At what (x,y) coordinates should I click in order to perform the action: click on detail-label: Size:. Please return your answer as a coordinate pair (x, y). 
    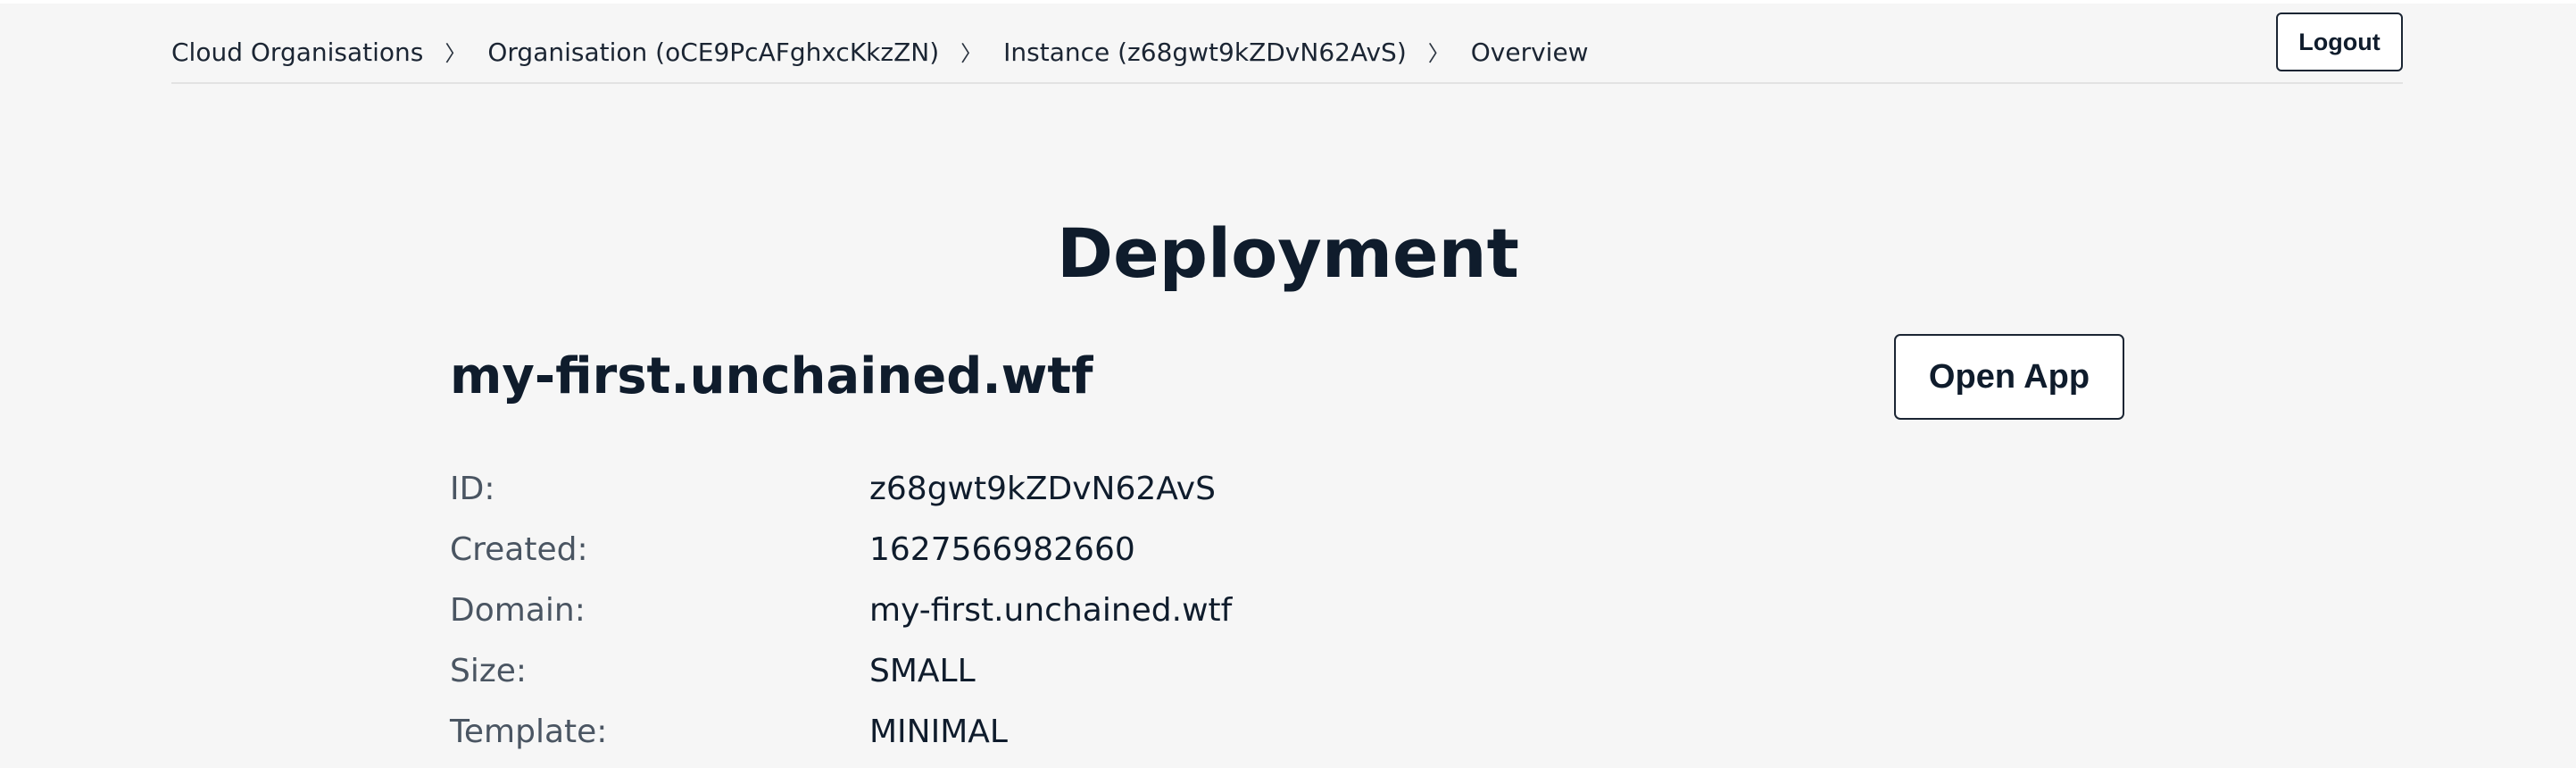
    Looking at the image, I should click on (489, 671).